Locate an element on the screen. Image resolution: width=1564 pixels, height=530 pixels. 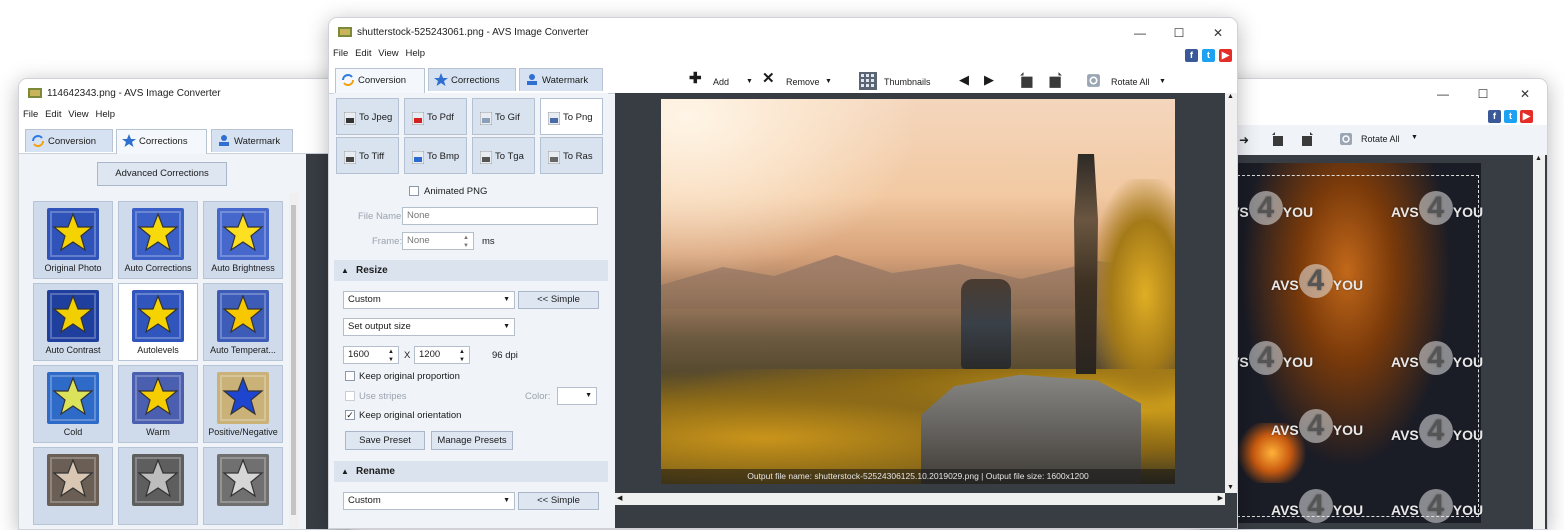
next-arrow-icon: ▶ is located at coordinates (989, 80).